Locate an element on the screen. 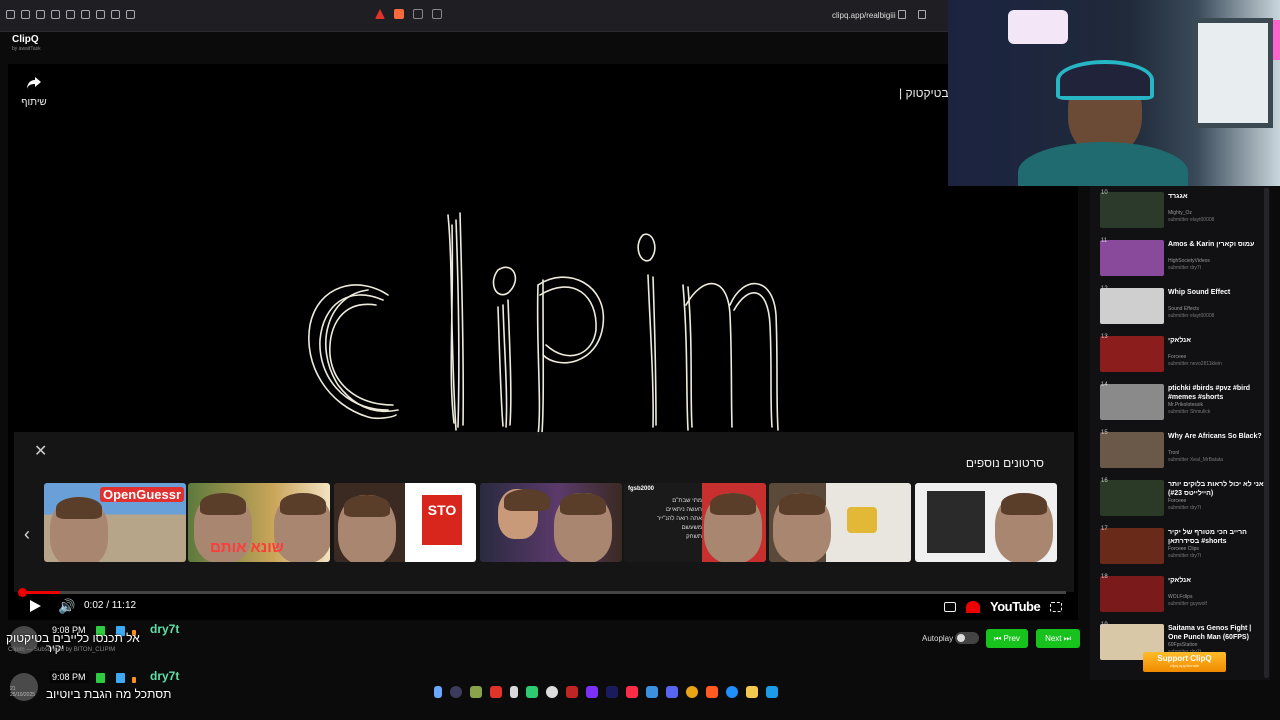 This screenshot has height=720, width=1280. tweet-line: משעשם is located at coordinates (691, 528).